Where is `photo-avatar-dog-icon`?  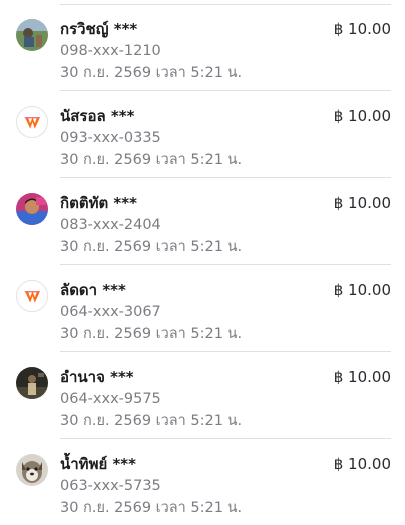
photo-avatar-dog-icon is located at coordinates (32, 470).